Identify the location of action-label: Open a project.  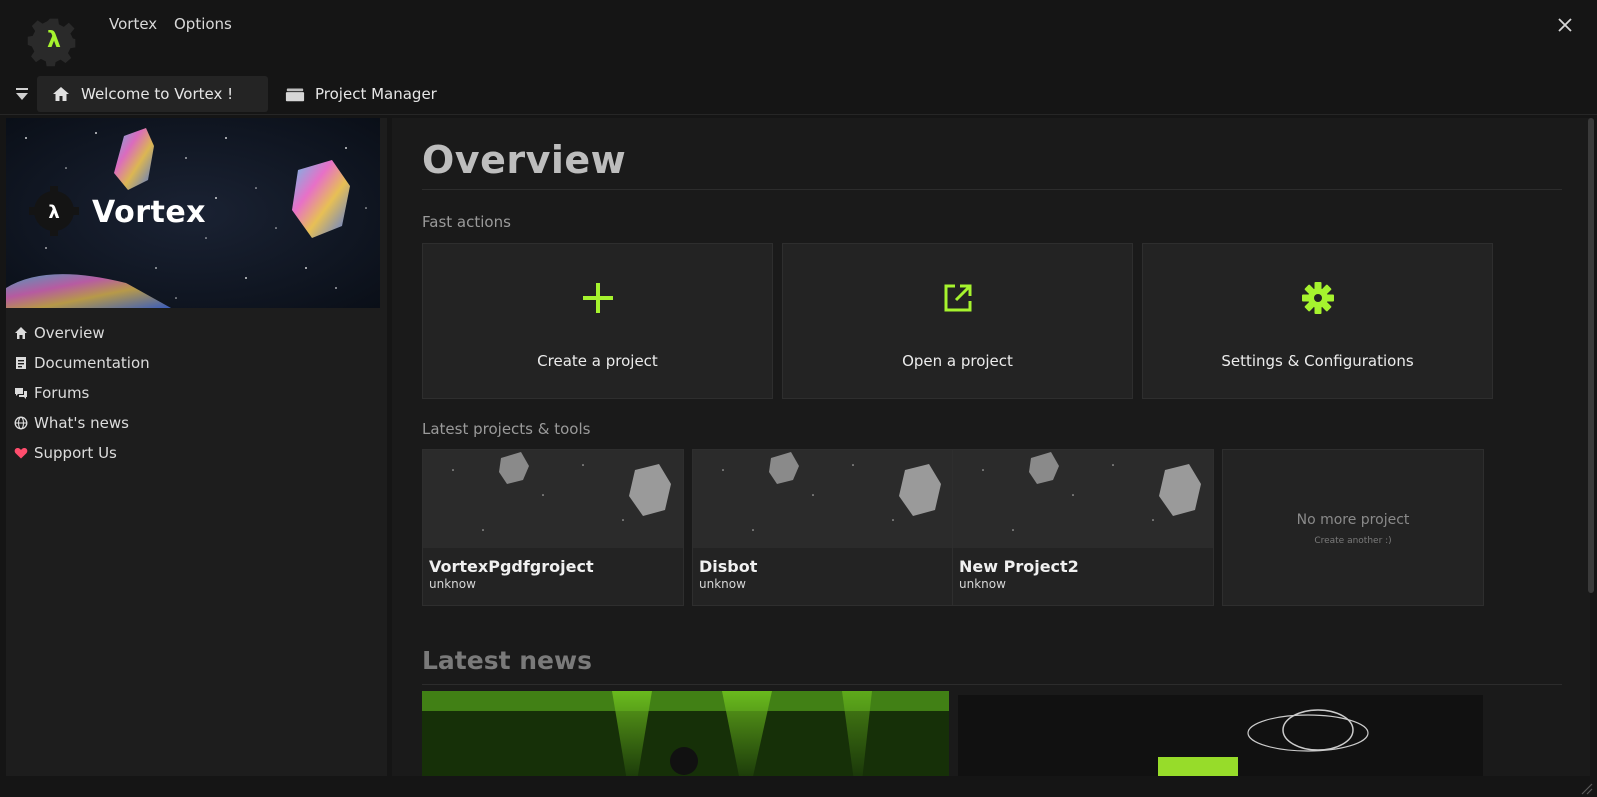
(957, 361).